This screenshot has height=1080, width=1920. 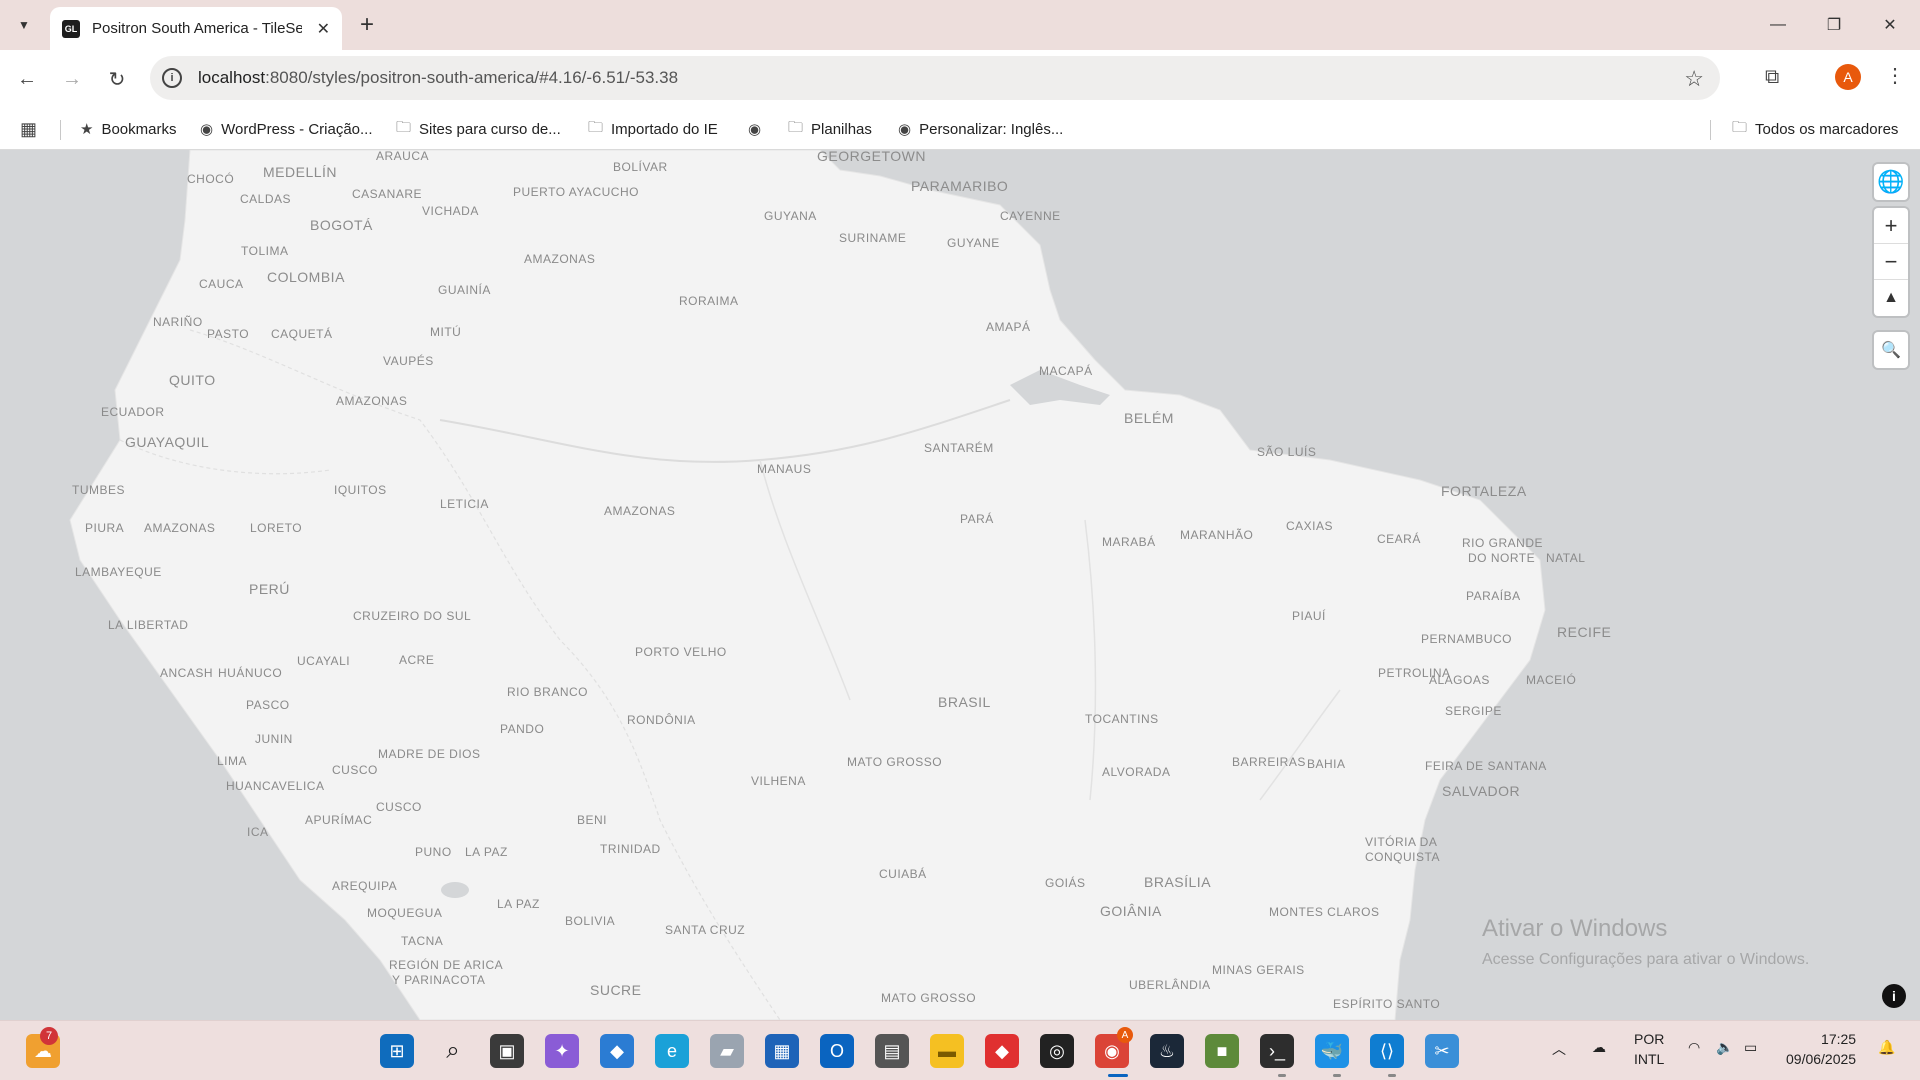 I want to click on bookmark-bookmarks: ★ Bookmarks, so click(x=128, y=129).